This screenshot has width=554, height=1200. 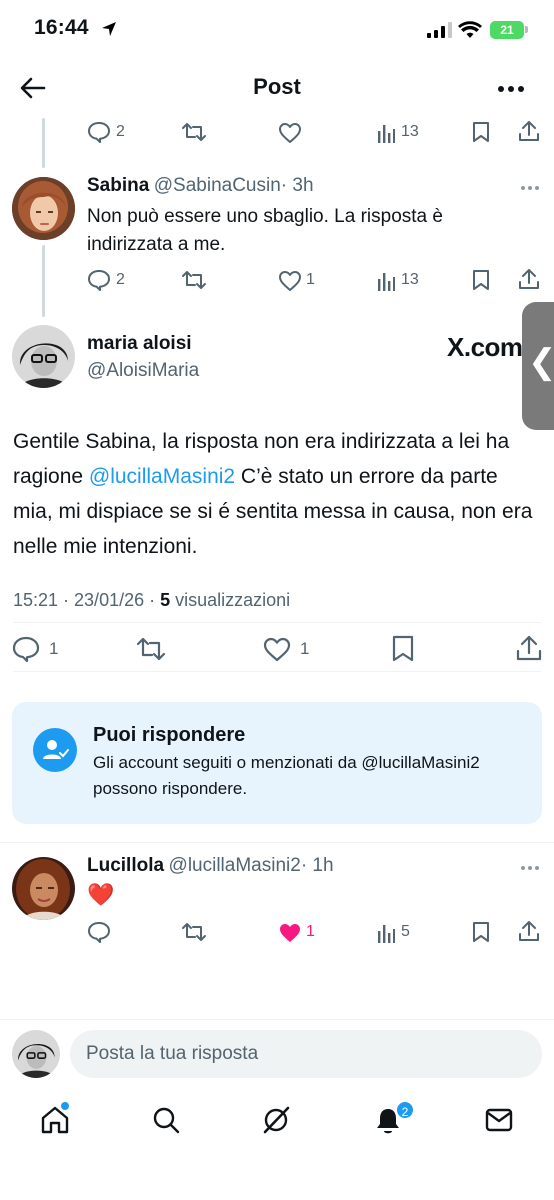 What do you see at coordinates (439, 30) in the screenshot?
I see `cellular-signal-icon` at bounding box center [439, 30].